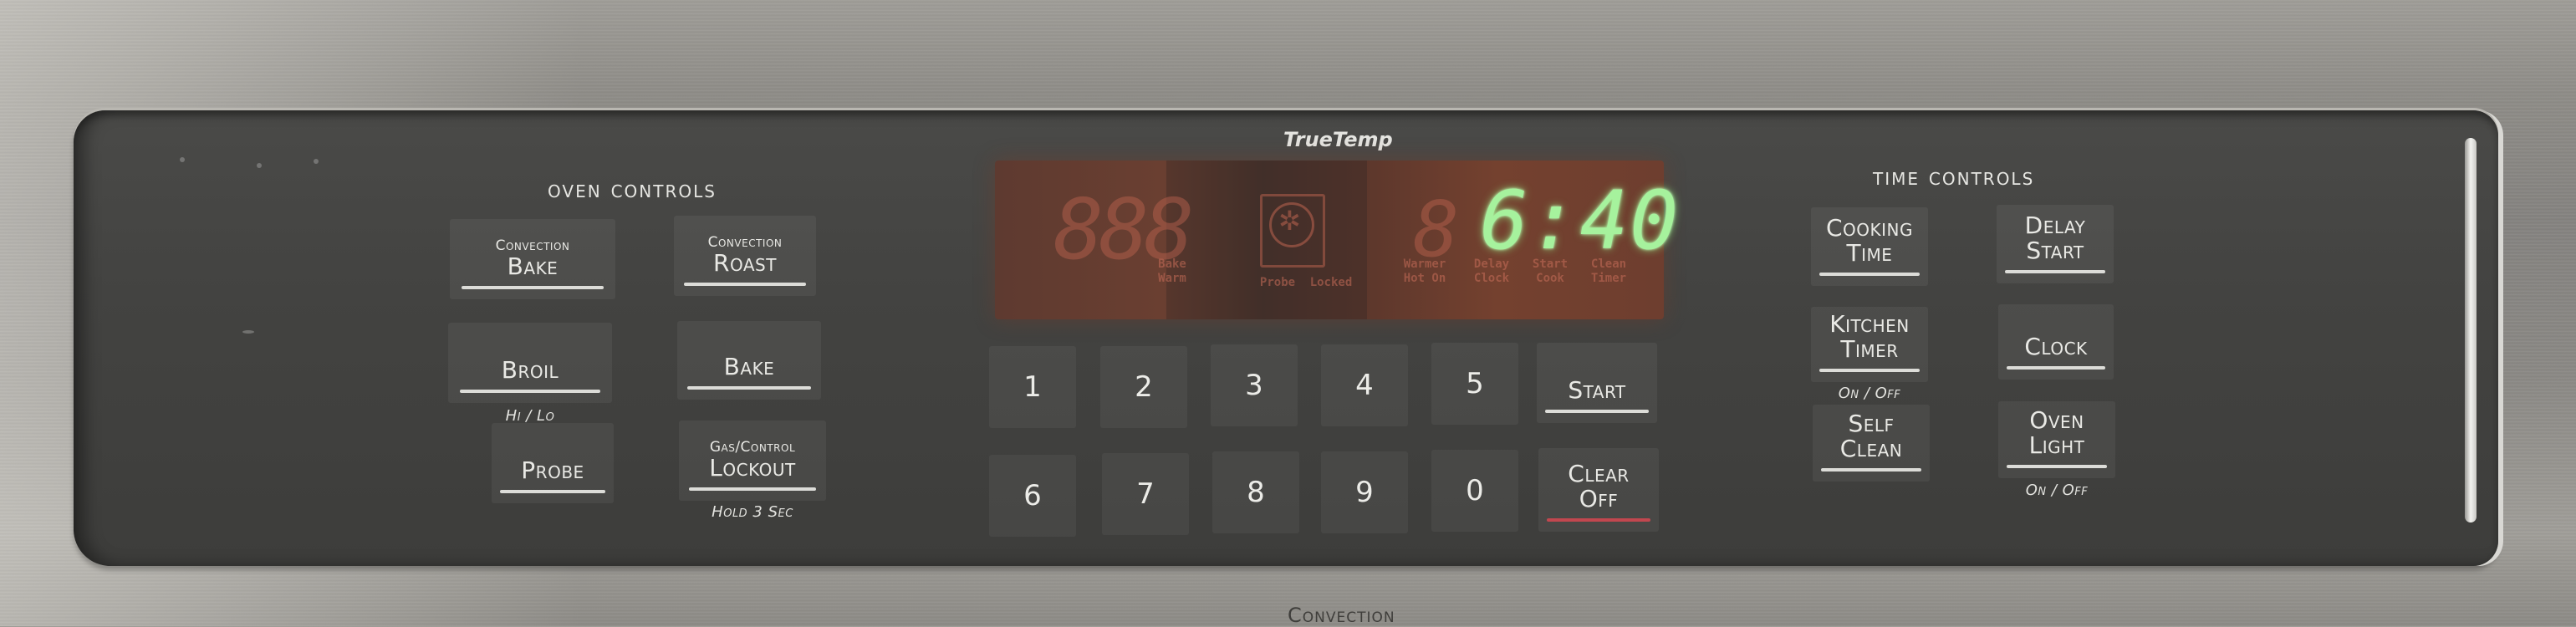 The height and width of the screenshot is (627, 2576). What do you see at coordinates (1871, 448) in the screenshot?
I see `button-label: Clean` at bounding box center [1871, 448].